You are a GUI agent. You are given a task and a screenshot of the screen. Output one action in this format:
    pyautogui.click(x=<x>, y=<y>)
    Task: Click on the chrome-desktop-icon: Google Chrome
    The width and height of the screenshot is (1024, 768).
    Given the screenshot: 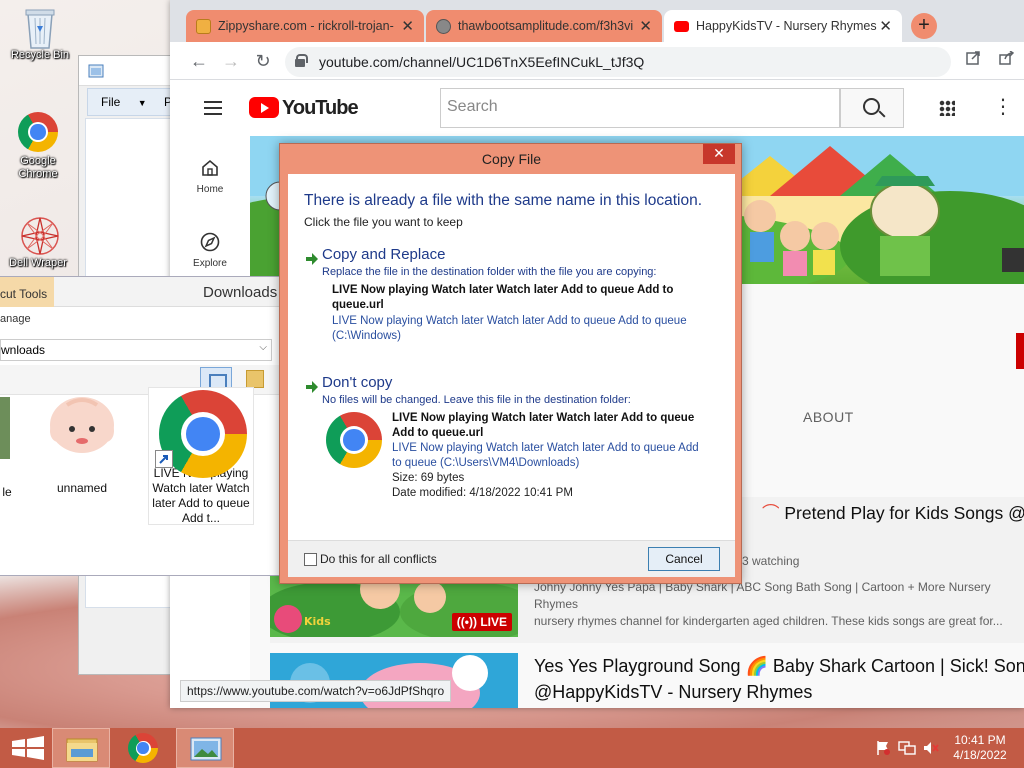 What is the action you would take?
    pyautogui.click(x=38, y=146)
    